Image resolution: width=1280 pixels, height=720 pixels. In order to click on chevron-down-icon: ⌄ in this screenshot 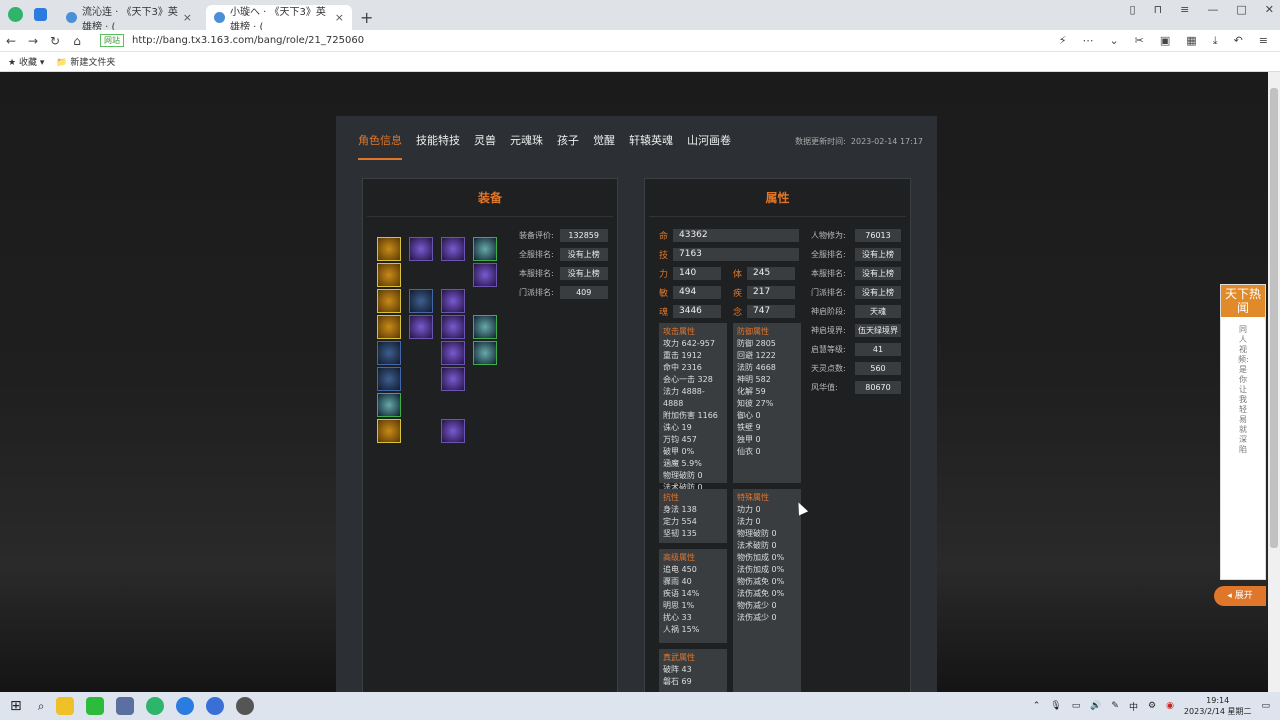, I will do `click(1113, 41)`.